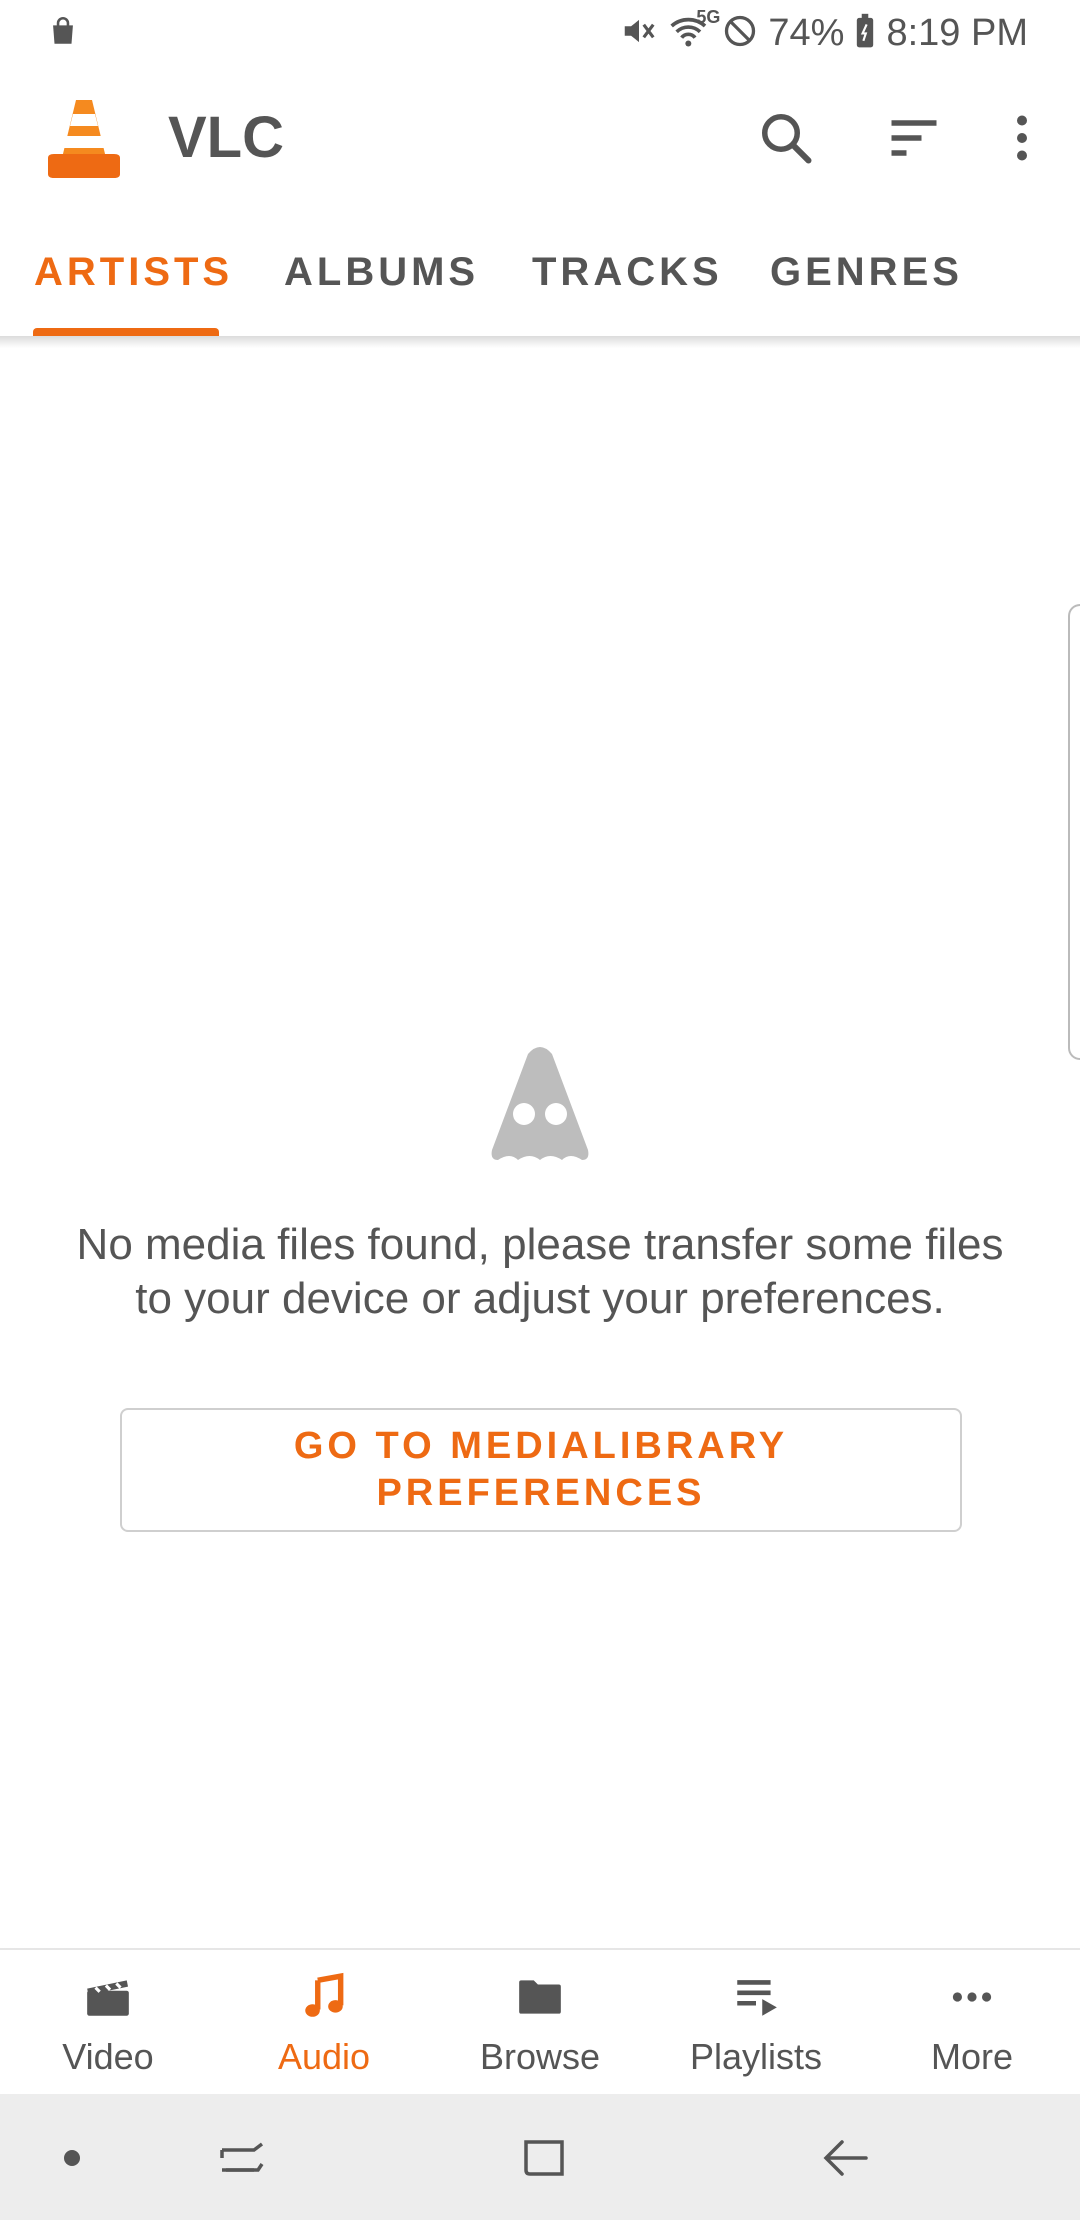 The image size is (1080, 2220). Describe the element at coordinates (540, 32) in the screenshot. I see `status-bar: 5G 74% 8:19 PM` at that location.